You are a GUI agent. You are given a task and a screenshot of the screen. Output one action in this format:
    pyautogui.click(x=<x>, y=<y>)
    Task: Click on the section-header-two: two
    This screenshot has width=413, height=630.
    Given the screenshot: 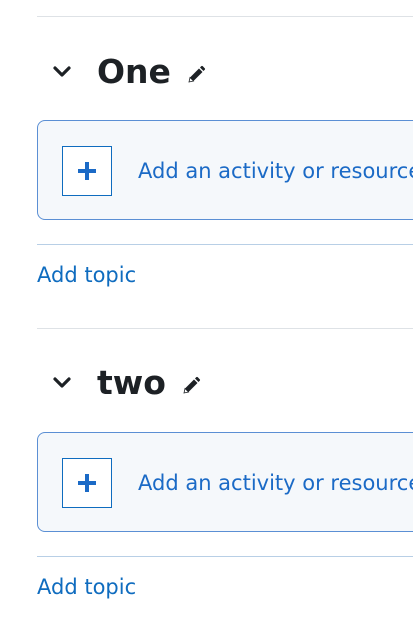 What is the action you would take?
    pyautogui.click(x=126, y=383)
    